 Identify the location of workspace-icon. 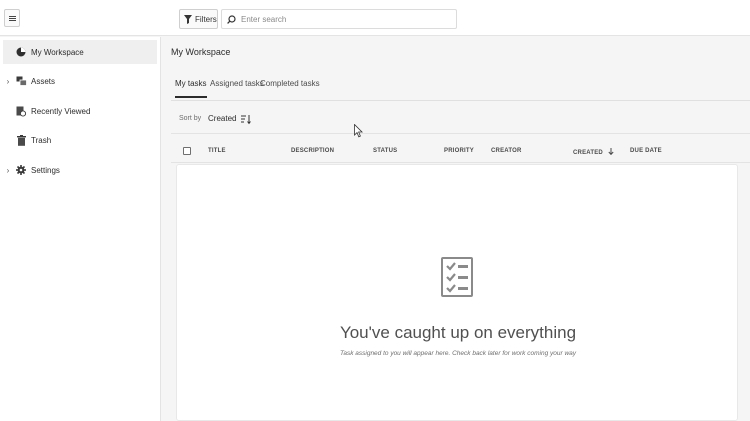
(21, 52).